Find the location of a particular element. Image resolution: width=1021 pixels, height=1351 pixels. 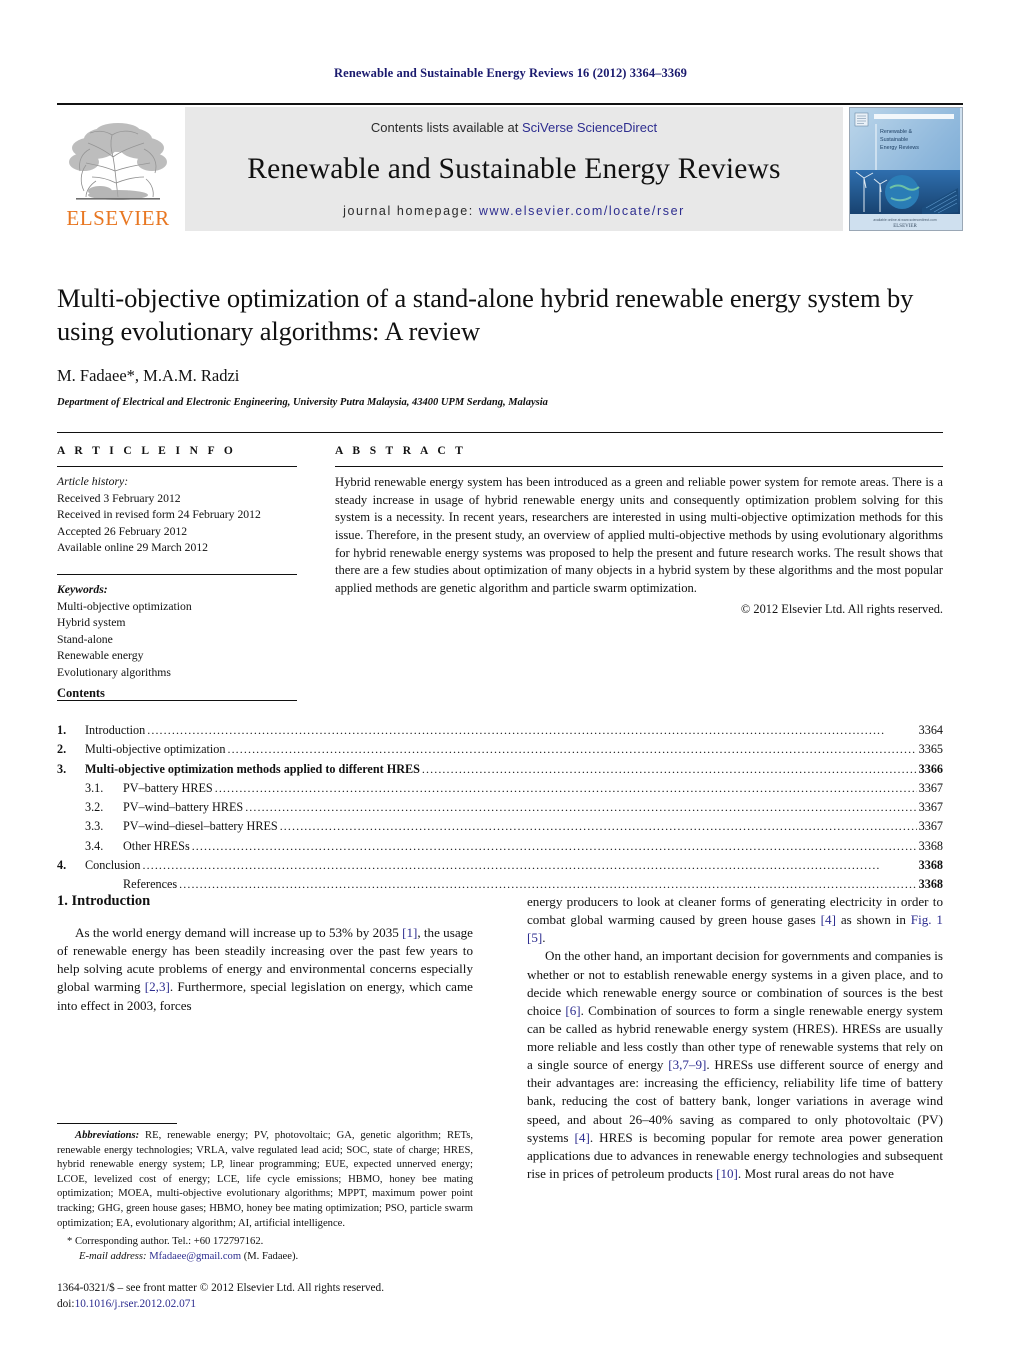

body-column-gutter is located at coordinates (500, 1103).